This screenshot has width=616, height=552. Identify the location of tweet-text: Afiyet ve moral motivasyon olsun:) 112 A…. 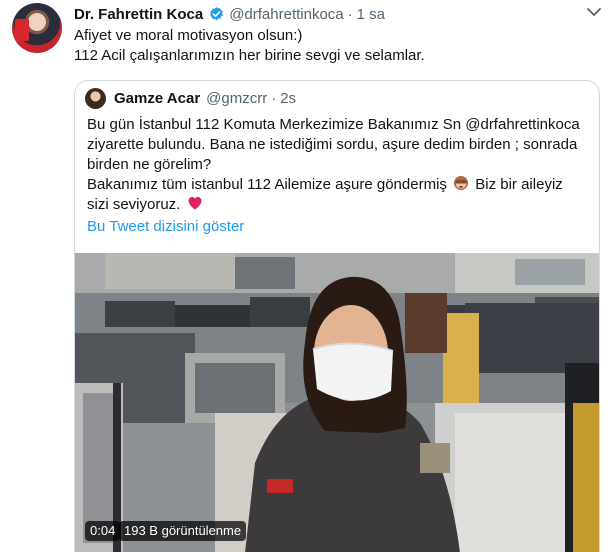
(339, 46).